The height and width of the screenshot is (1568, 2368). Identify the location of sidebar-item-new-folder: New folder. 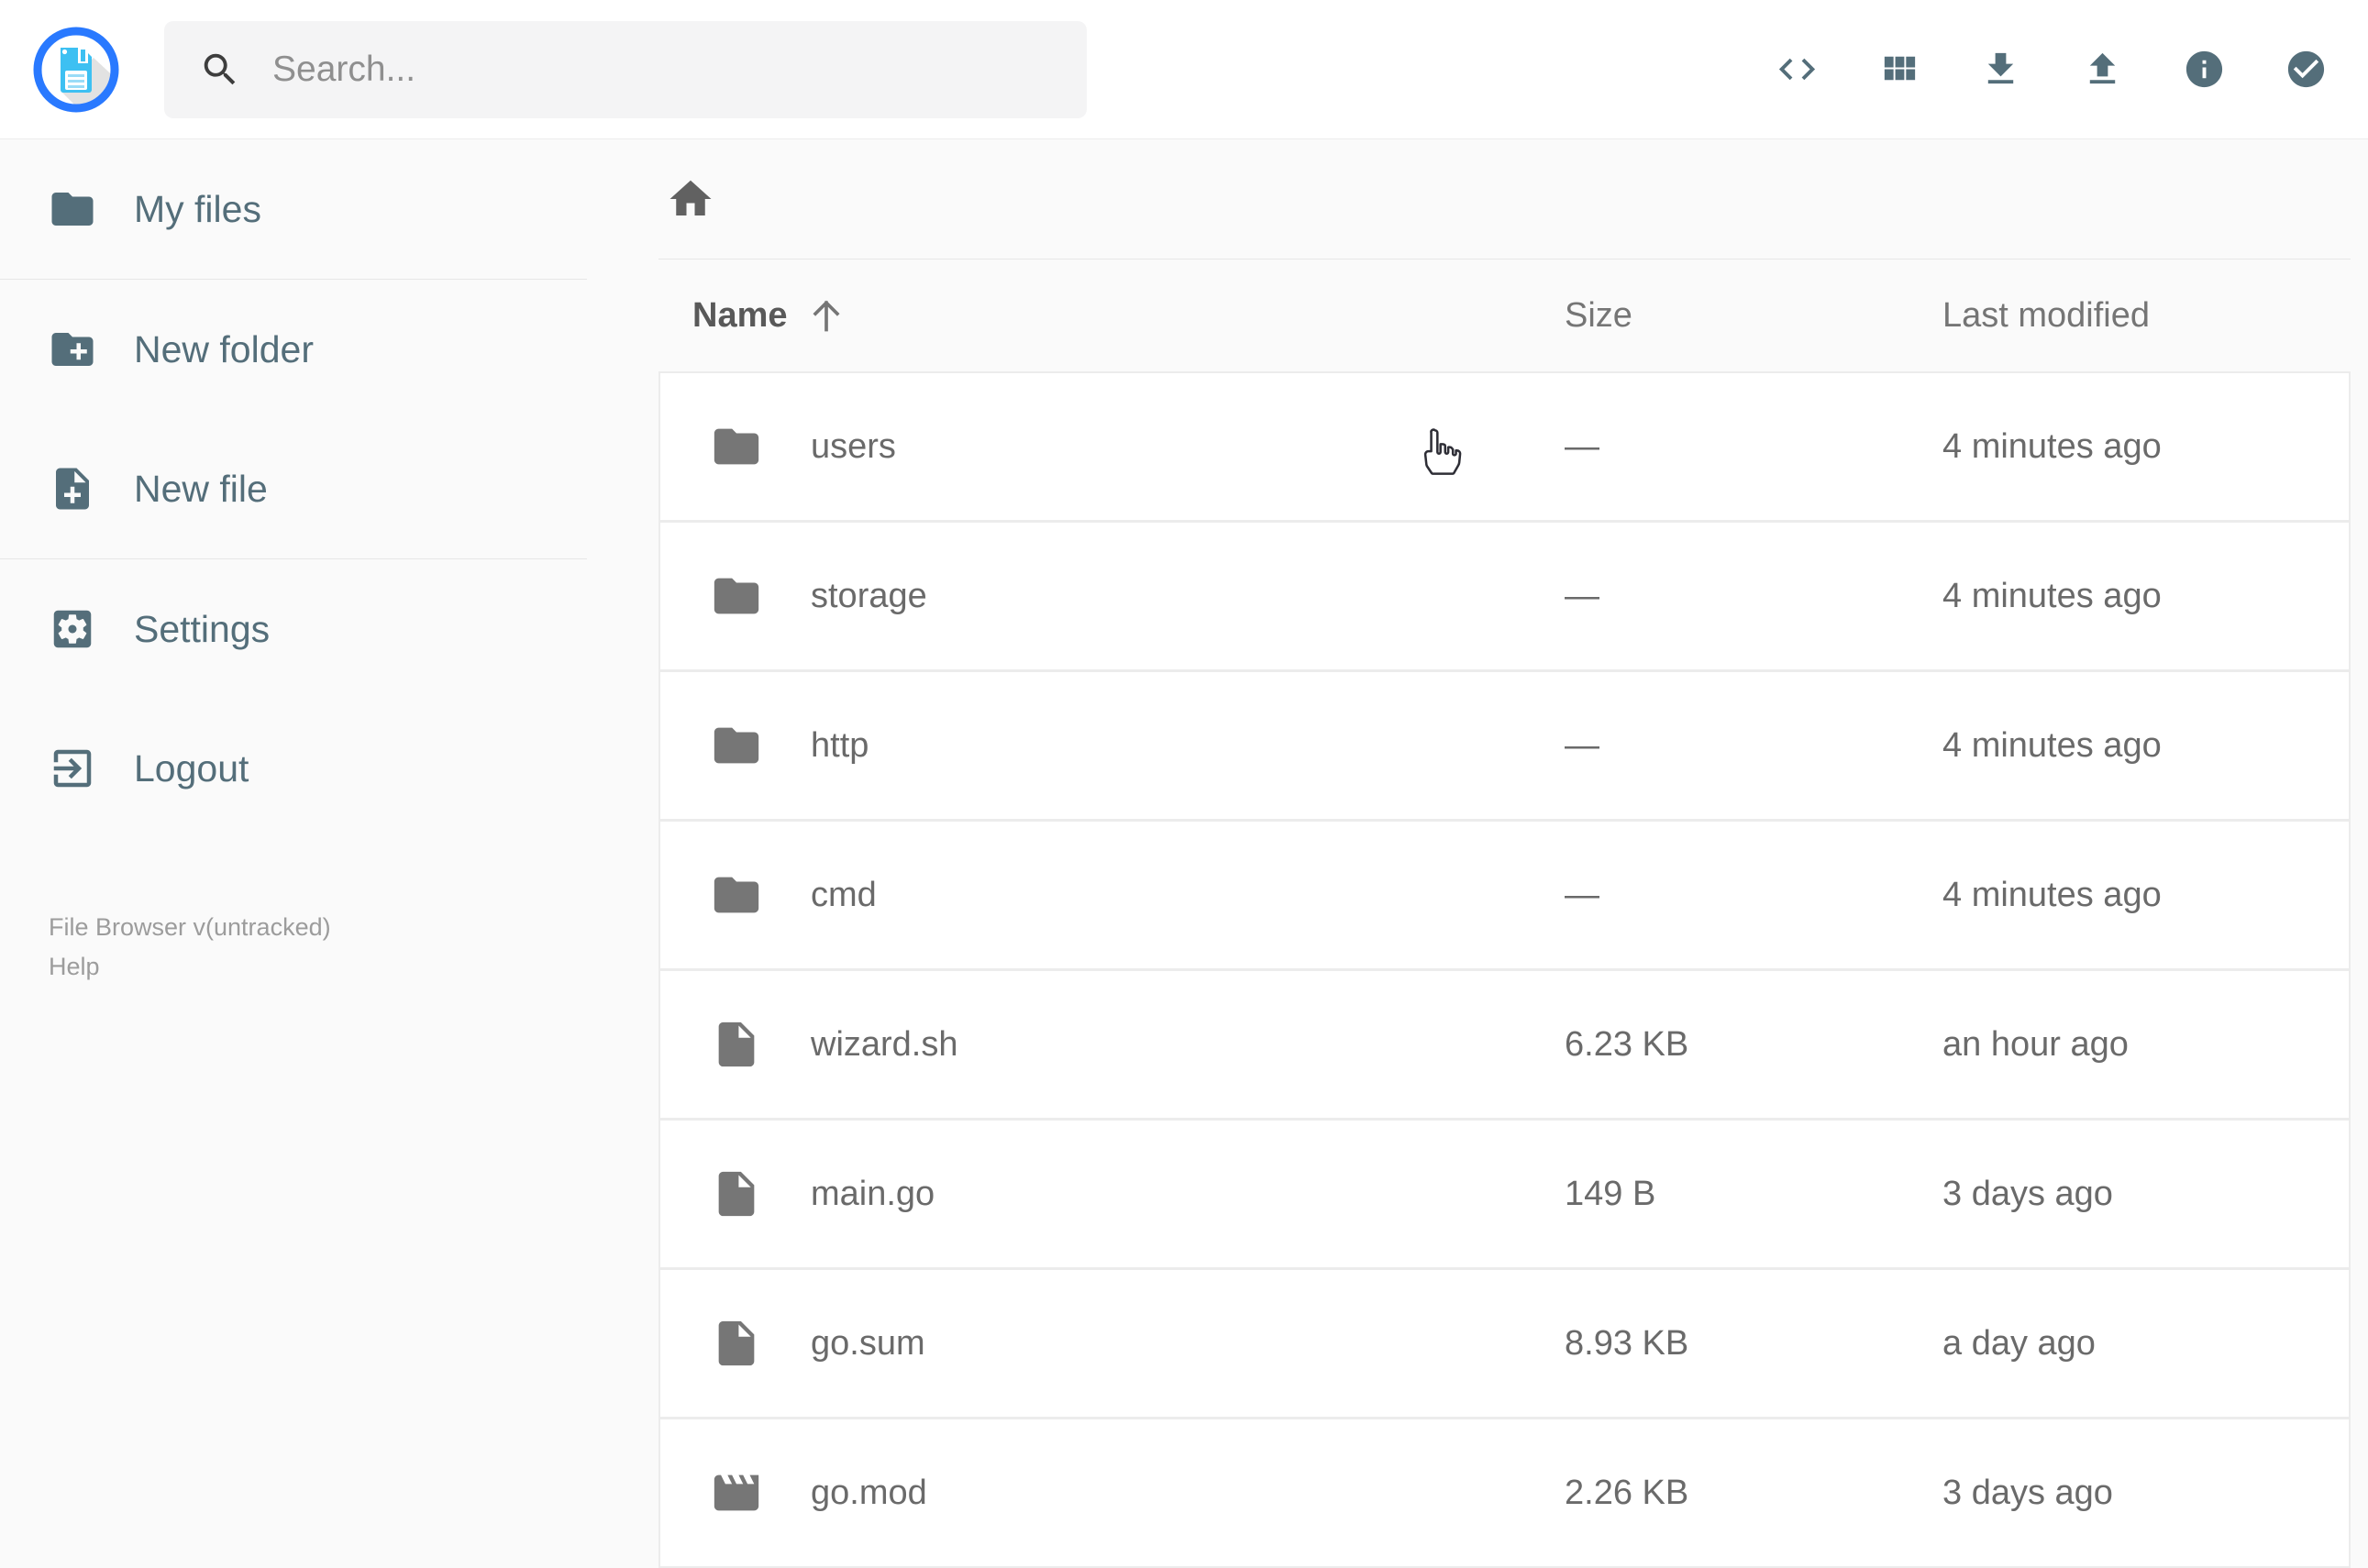
(294, 349).